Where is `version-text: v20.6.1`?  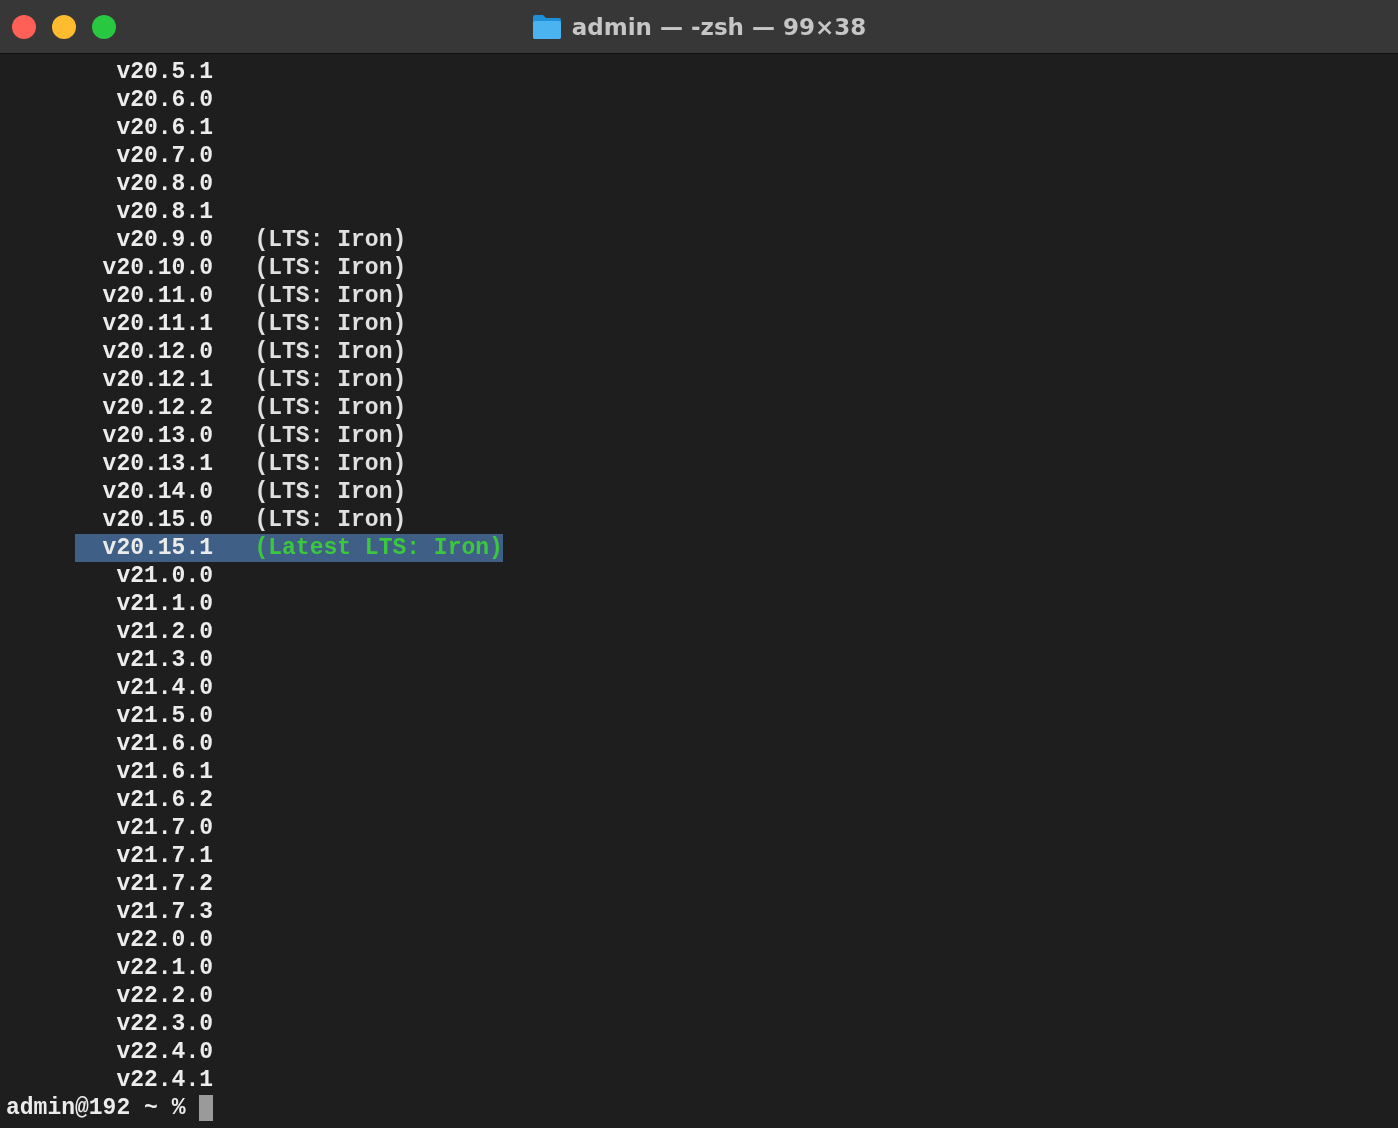
version-text: v20.6.1 is located at coordinates (164, 128).